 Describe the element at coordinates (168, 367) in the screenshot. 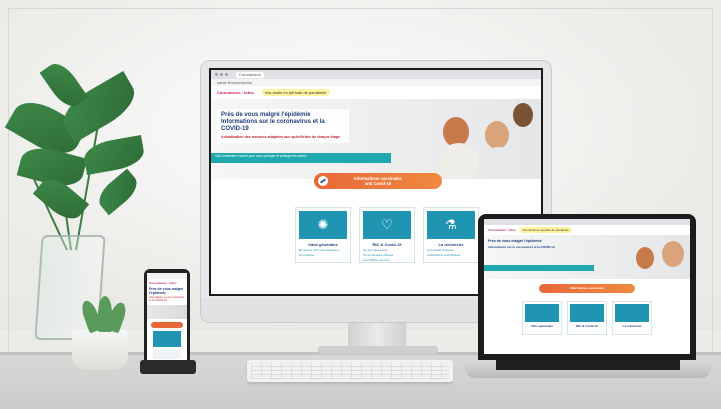

I see `phone-stand` at that location.